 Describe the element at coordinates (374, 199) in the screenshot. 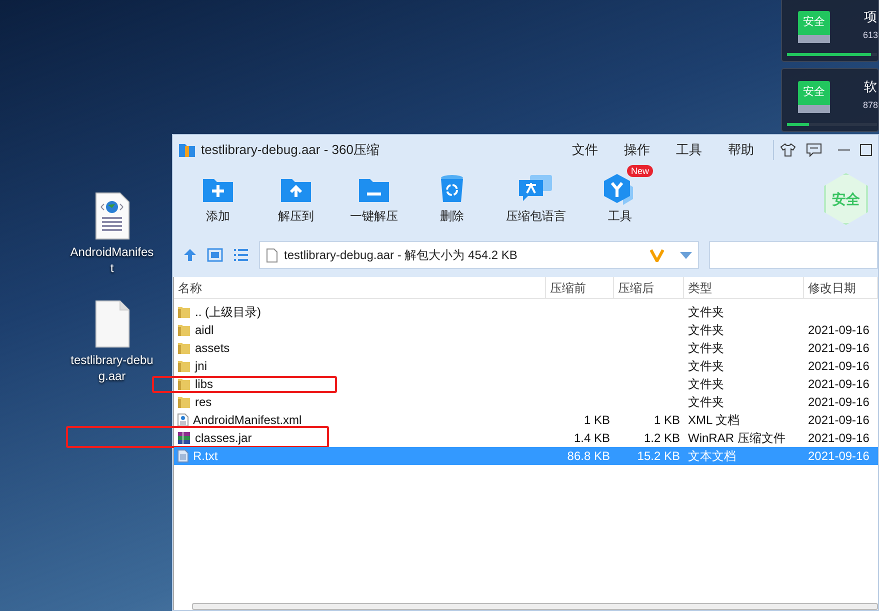

I see `toolbar-button: 一键解压` at that location.